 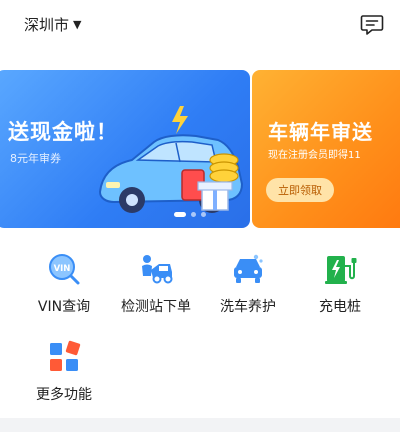 I want to click on svg-text: VIN, so click(x=62, y=269).